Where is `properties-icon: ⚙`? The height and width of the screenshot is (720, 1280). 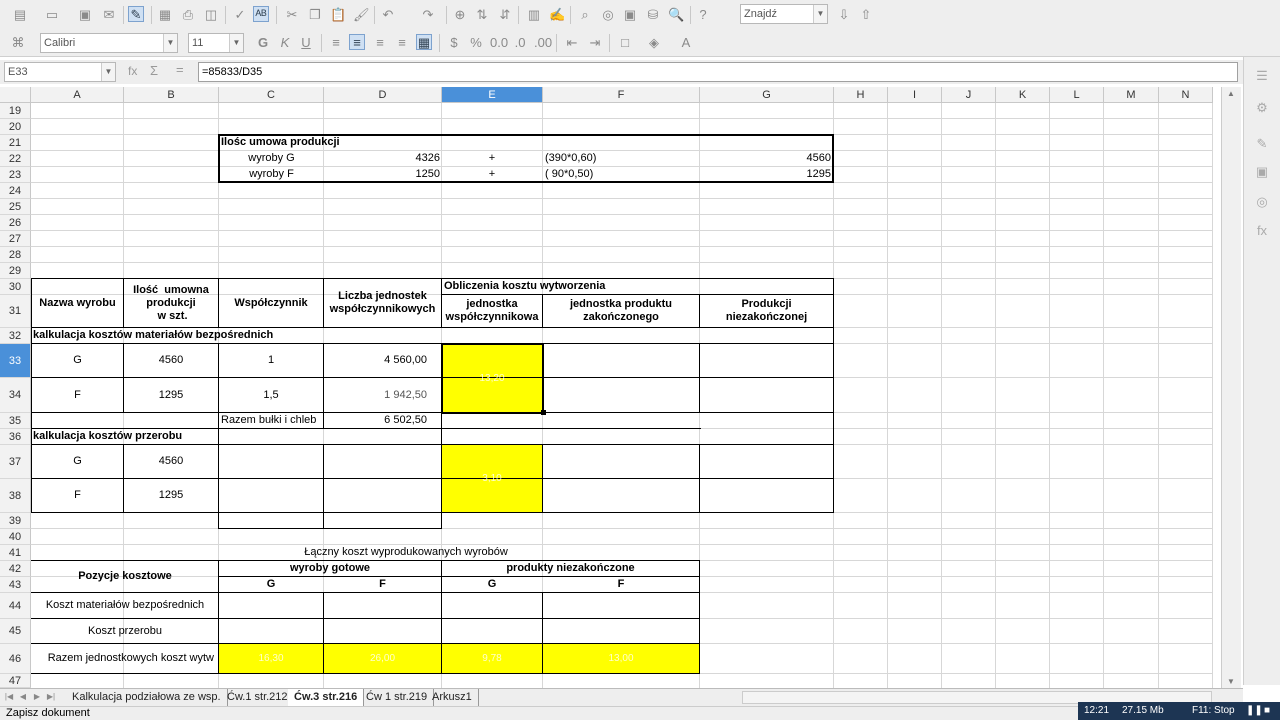
properties-icon: ⚙ is located at coordinates (1262, 108).